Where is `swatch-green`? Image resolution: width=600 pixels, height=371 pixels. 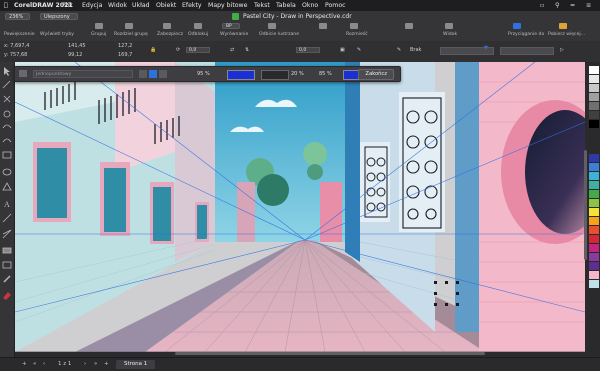
swatch-green is located at coordinates (594, 194).